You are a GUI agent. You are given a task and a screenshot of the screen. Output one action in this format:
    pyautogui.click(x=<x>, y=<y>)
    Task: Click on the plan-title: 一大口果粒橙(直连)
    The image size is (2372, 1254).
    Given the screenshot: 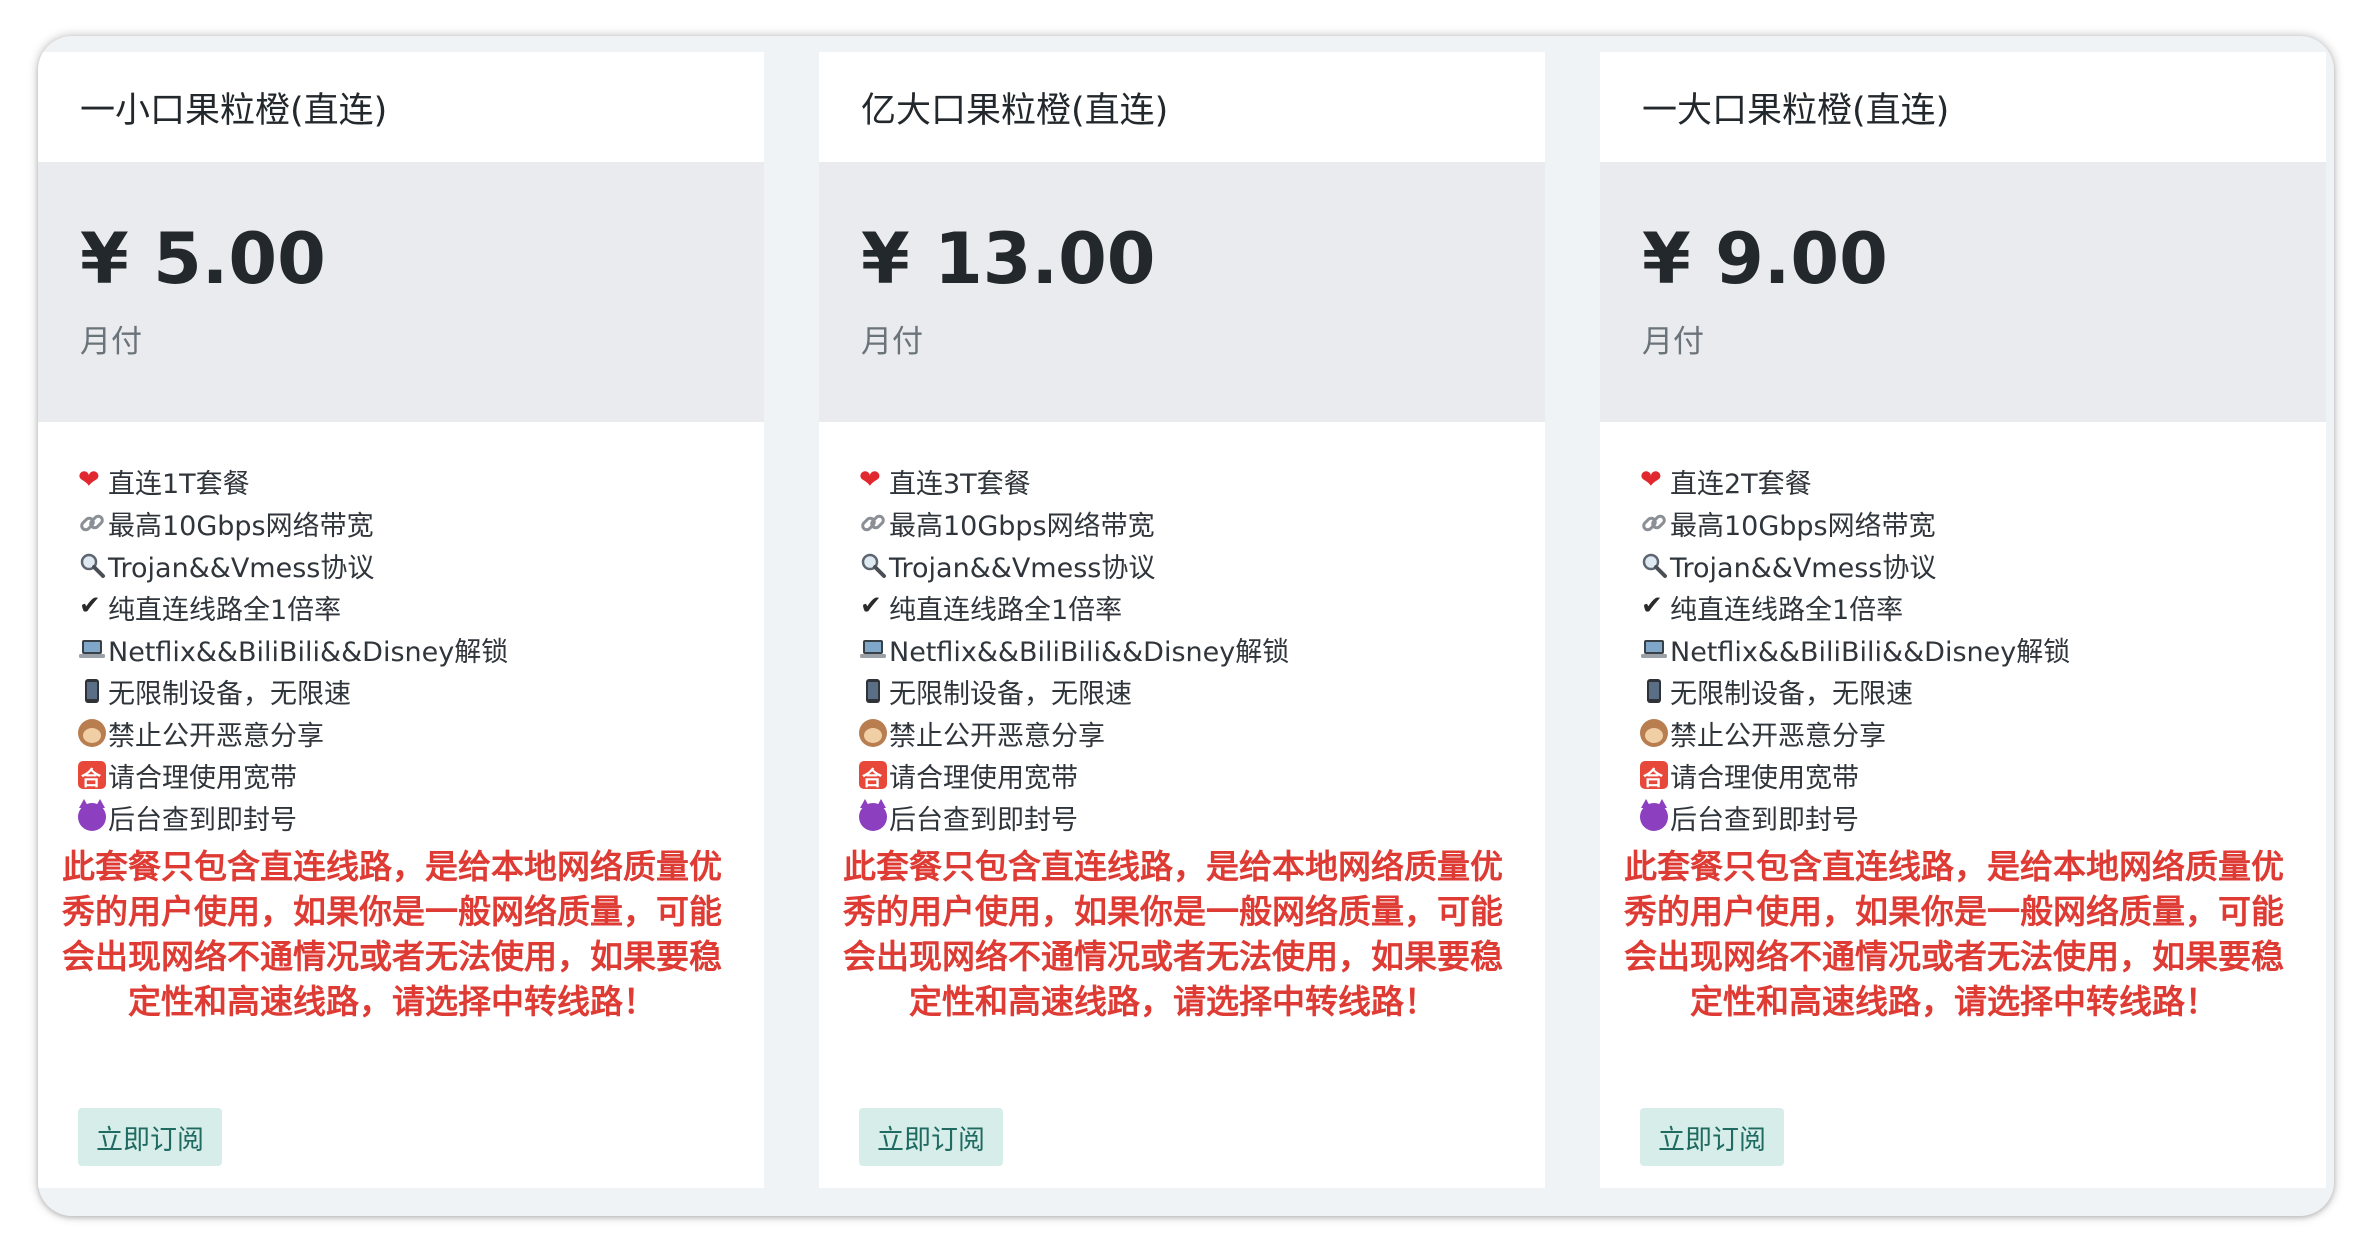 What is the action you would take?
    pyautogui.click(x=1796, y=110)
    